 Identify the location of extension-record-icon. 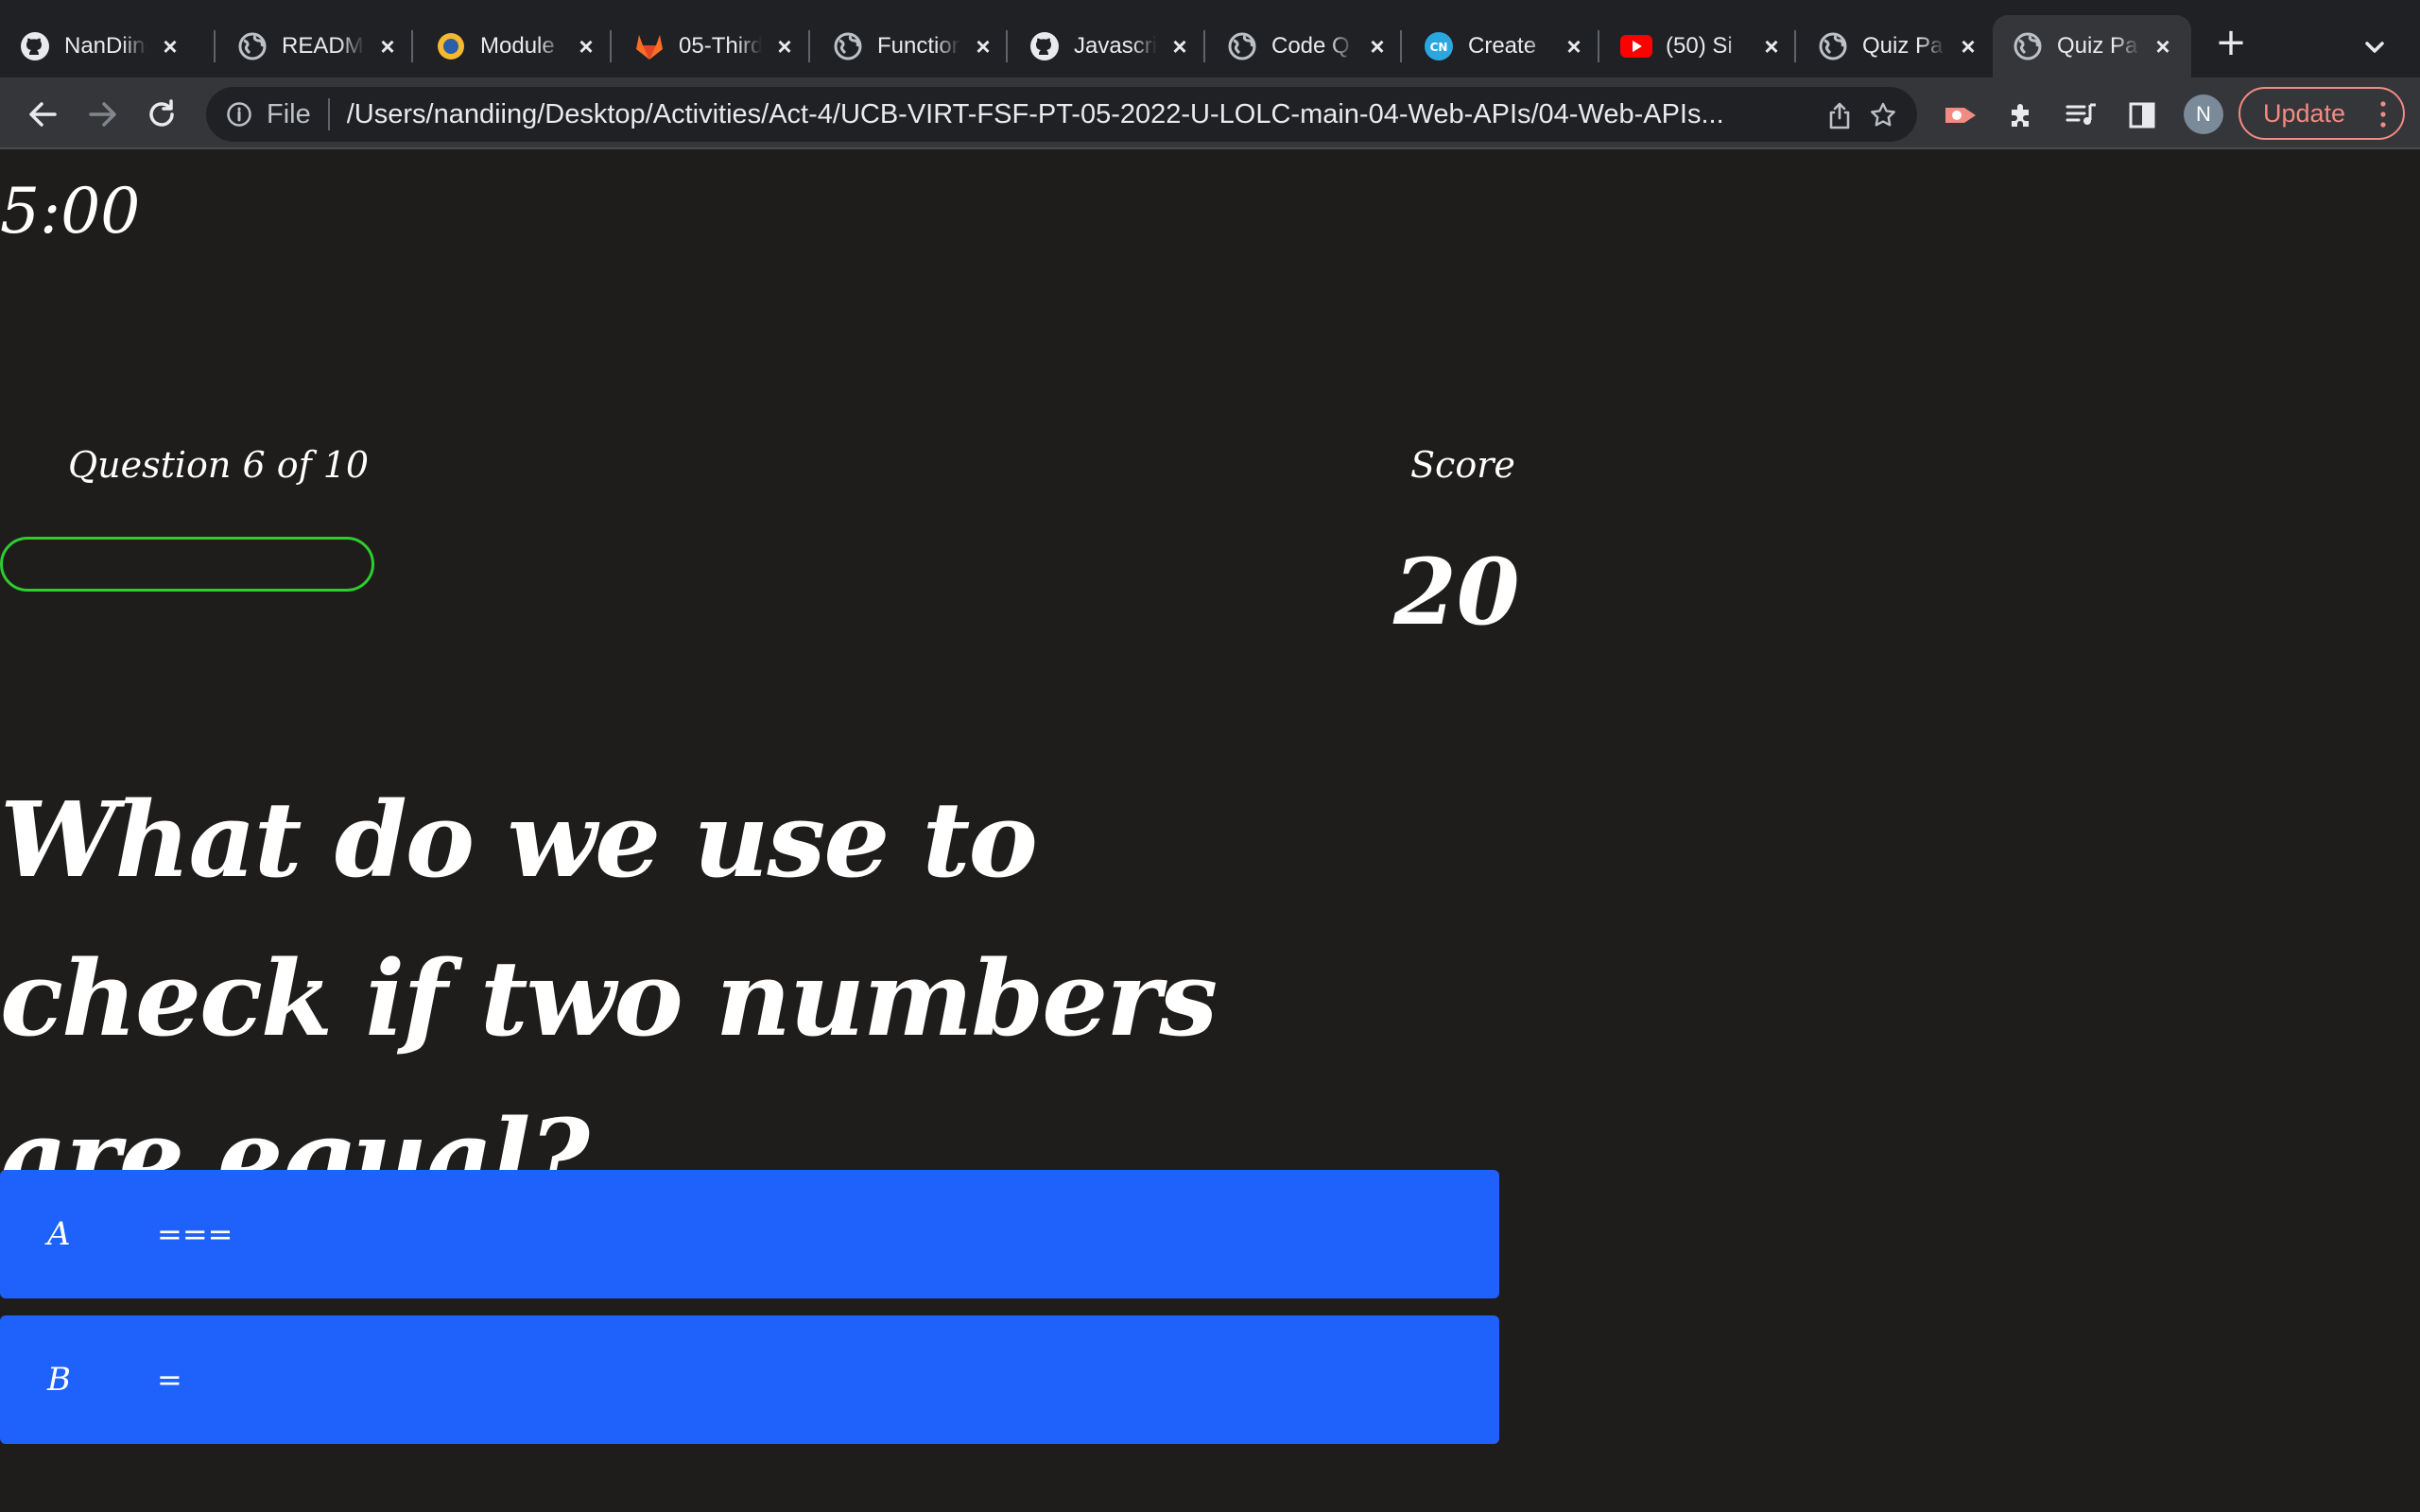
(1961, 115).